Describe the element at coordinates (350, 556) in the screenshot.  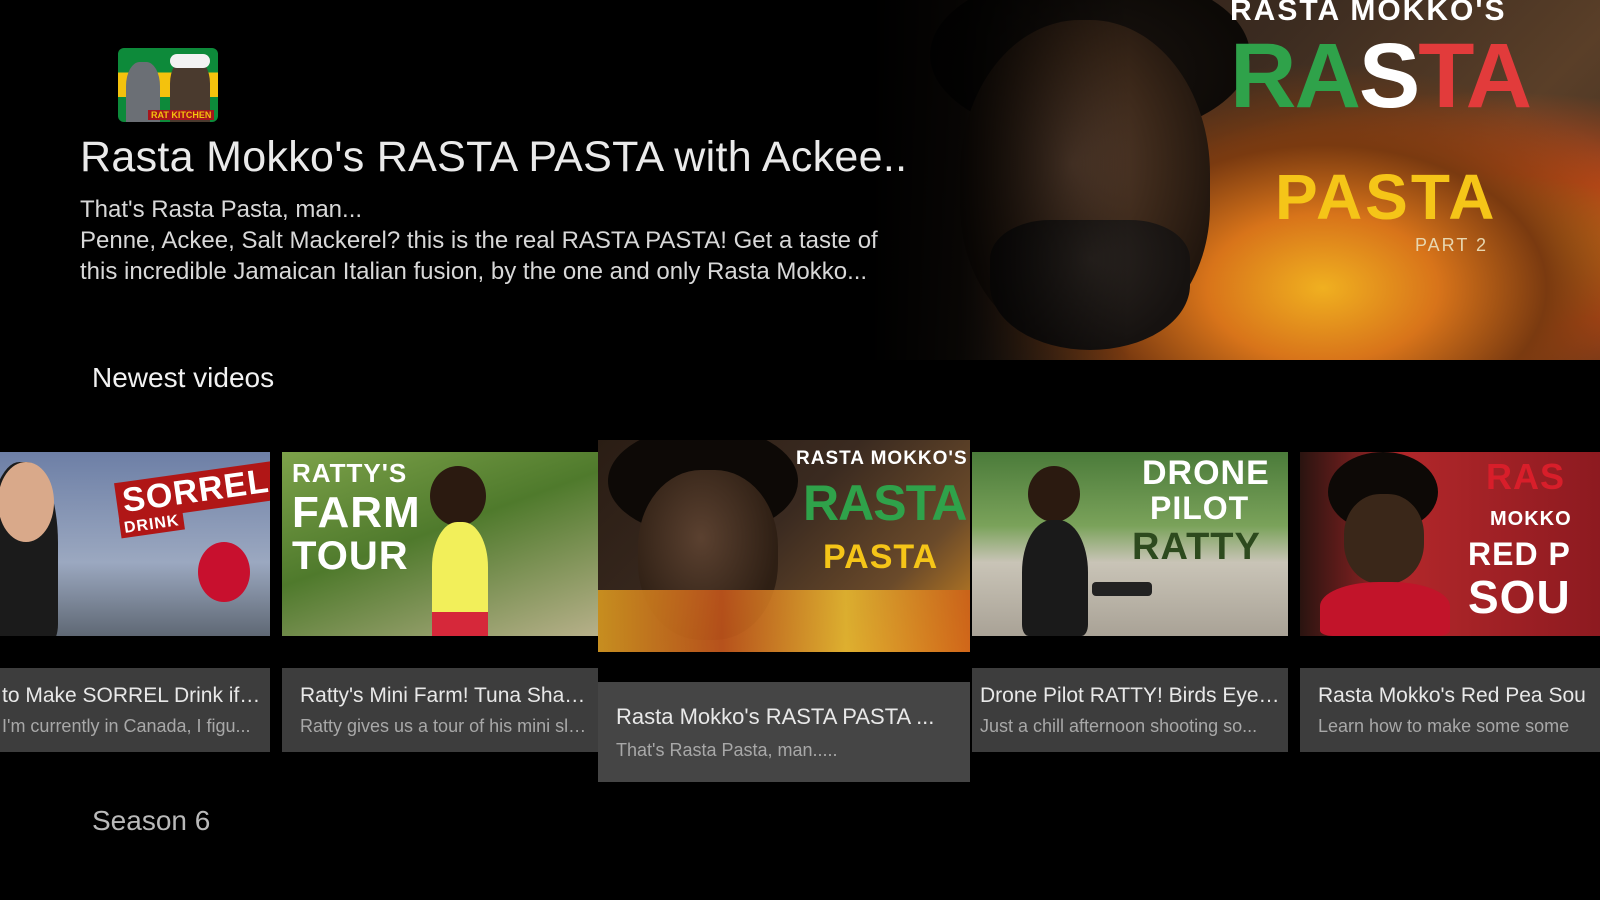
I see `thumb-text-tour: TOUR` at that location.